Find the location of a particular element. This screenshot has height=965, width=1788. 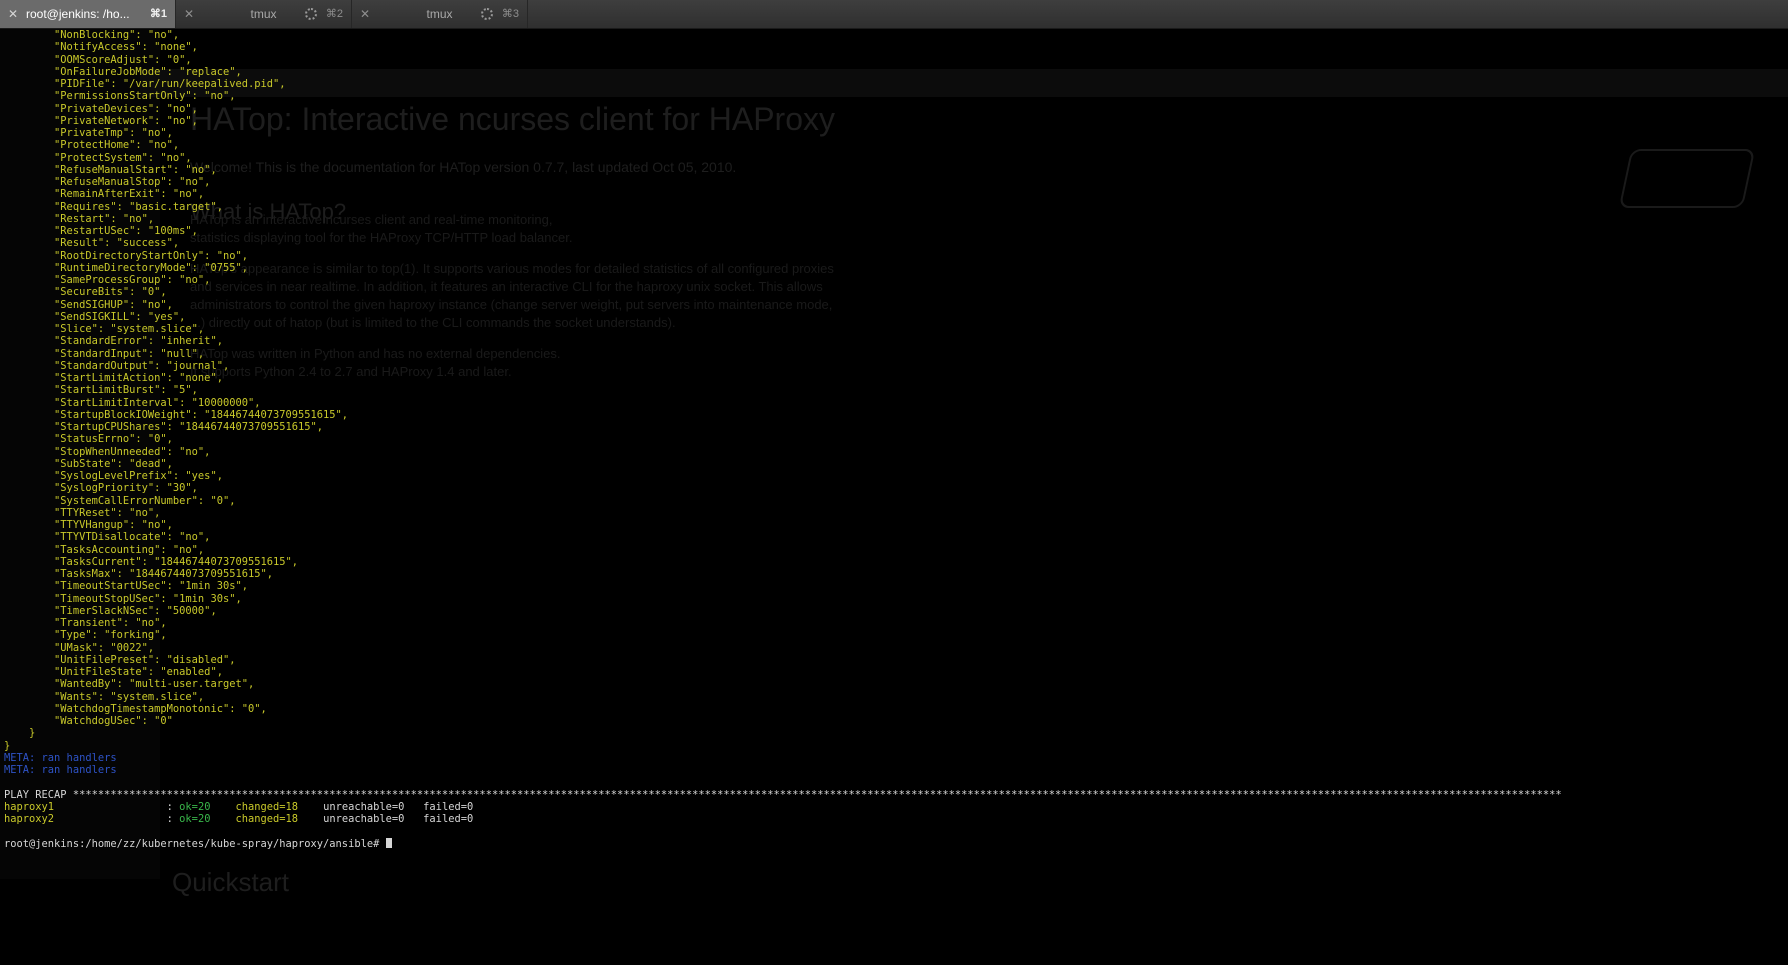

property-line: "UnitFileState": "enabled", is located at coordinates (894, 672).